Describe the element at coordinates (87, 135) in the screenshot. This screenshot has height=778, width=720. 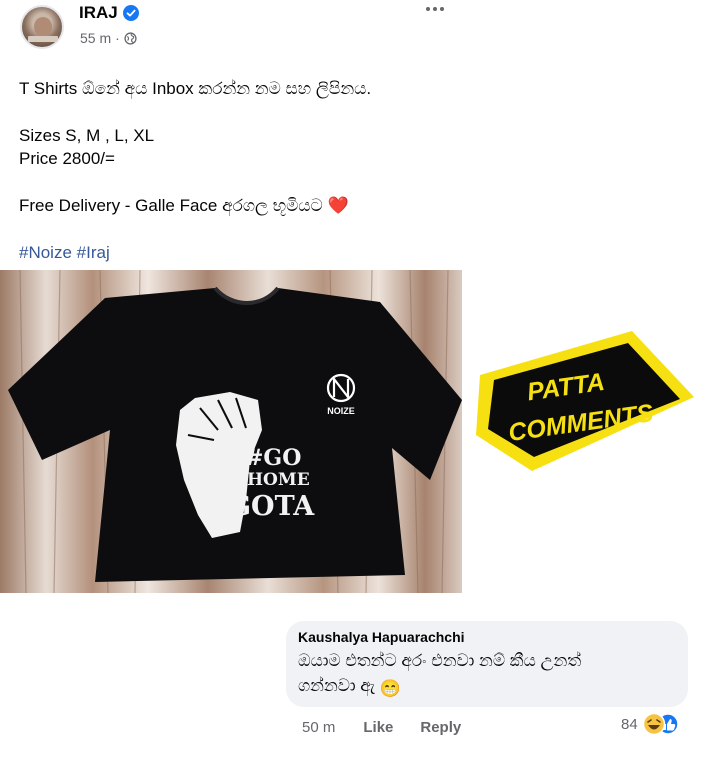
I see `post-line-2: Sizes S, M , L, XL` at that location.